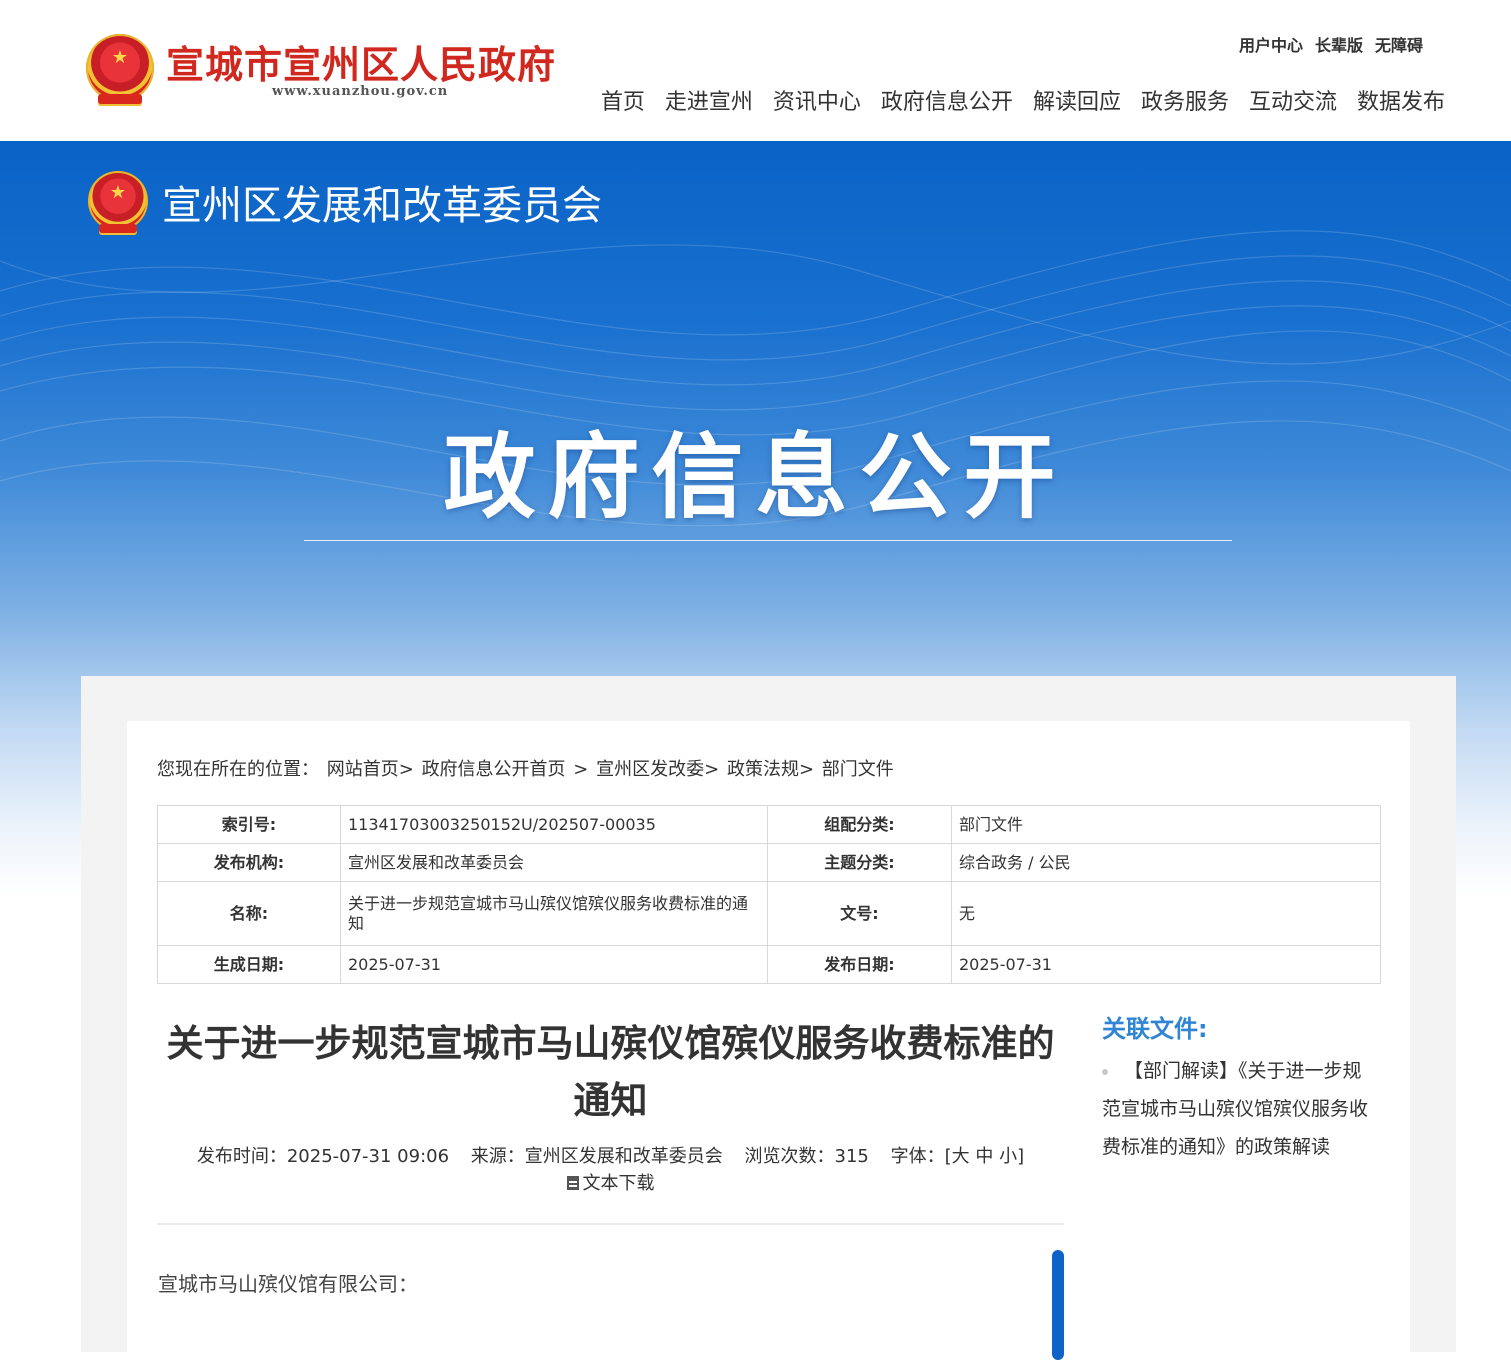 Image resolution: width=1511 pixels, height=1360 pixels. What do you see at coordinates (709, 100) in the screenshot?
I see `nav-about-xuanzhou: 走进宣州` at bounding box center [709, 100].